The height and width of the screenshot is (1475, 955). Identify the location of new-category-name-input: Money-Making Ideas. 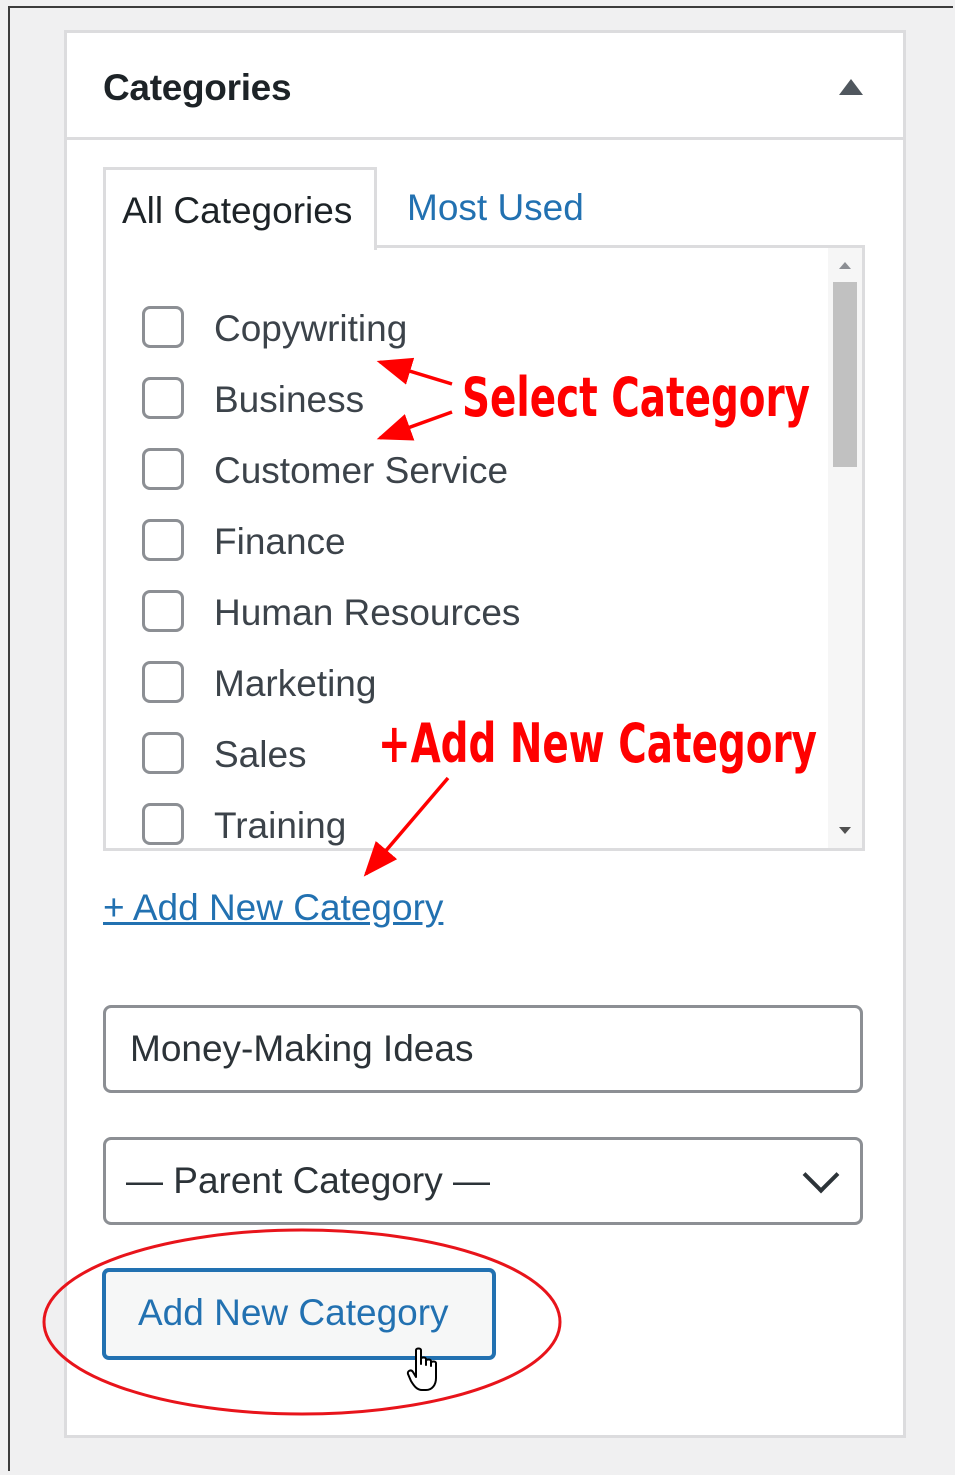
(483, 1049).